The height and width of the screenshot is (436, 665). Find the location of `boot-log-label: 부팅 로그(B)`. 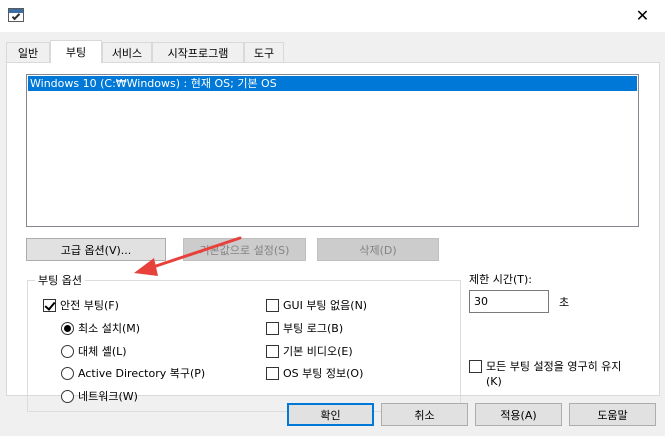

boot-log-label: 부팅 로그(B) is located at coordinates (313, 328).